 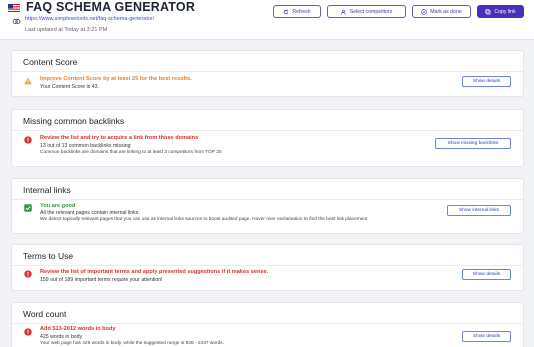 What do you see at coordinates (14, 8) in the screenshot?
I see `us-flag-icon` at bounding box center [14, 8].